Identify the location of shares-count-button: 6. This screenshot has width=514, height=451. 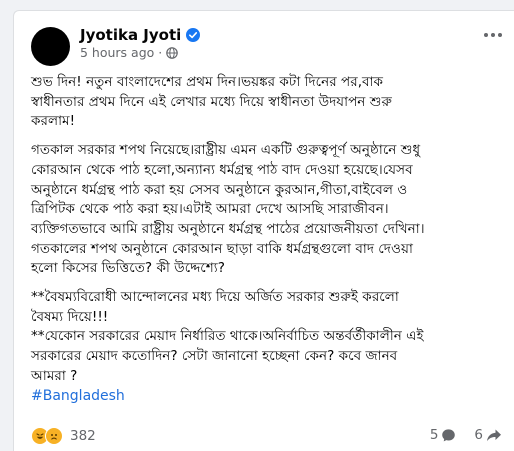
(488, 435).